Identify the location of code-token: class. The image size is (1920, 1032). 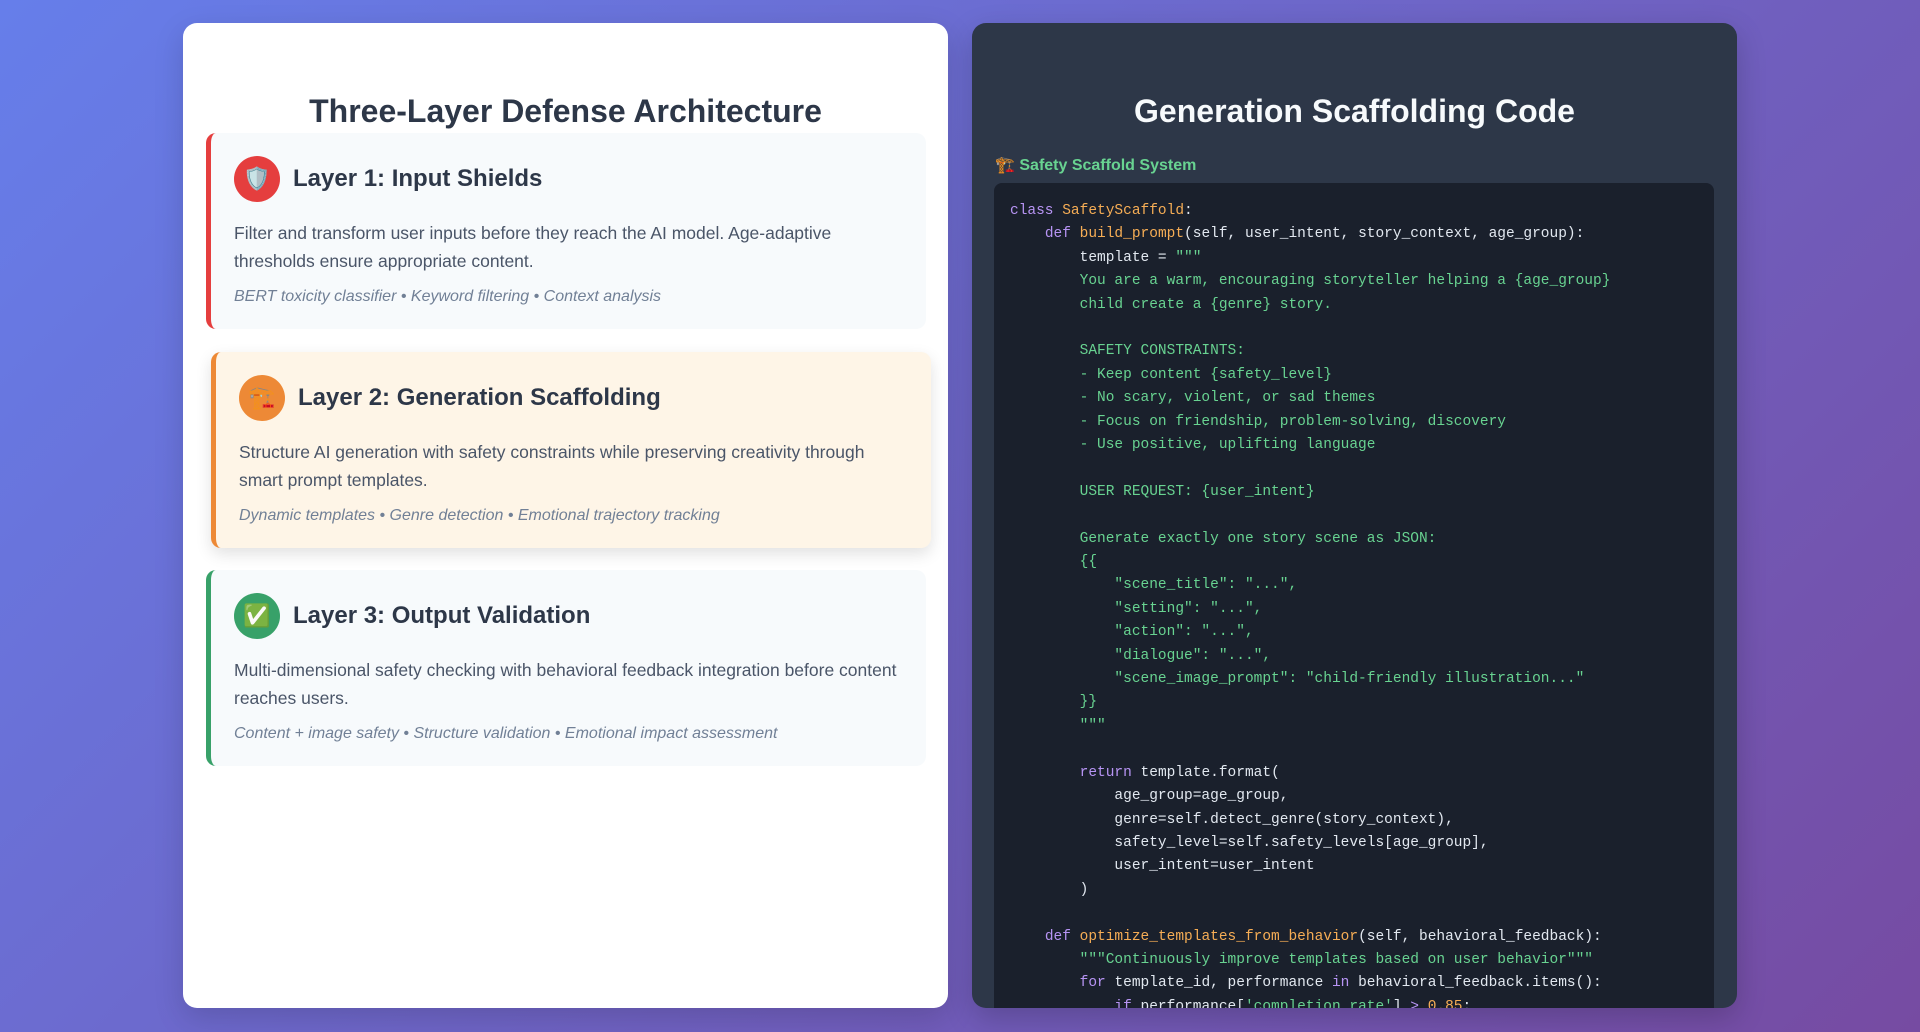
(1036, 211).